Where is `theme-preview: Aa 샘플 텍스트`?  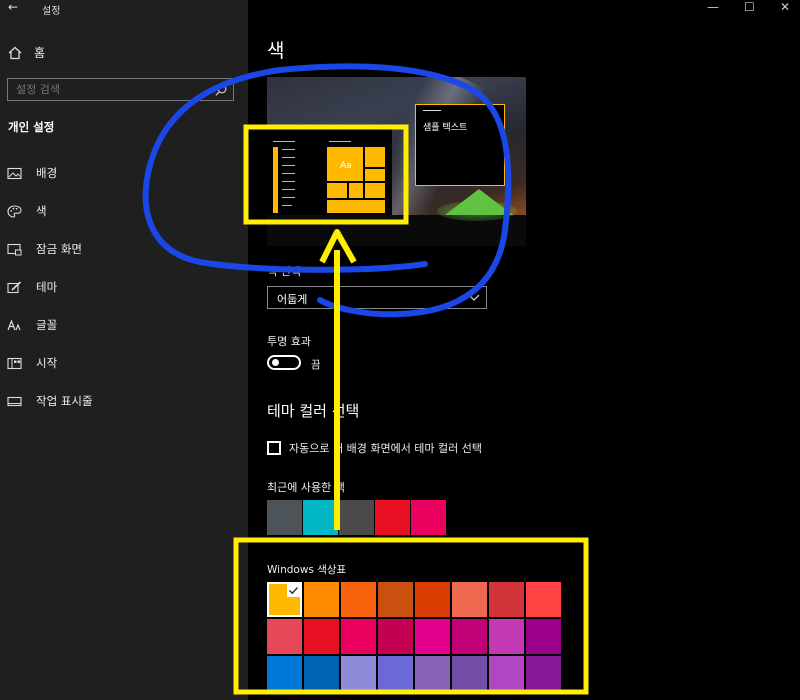 theme-preview: Aa 샘플 텍스트 is located at coordinates (396, 161).